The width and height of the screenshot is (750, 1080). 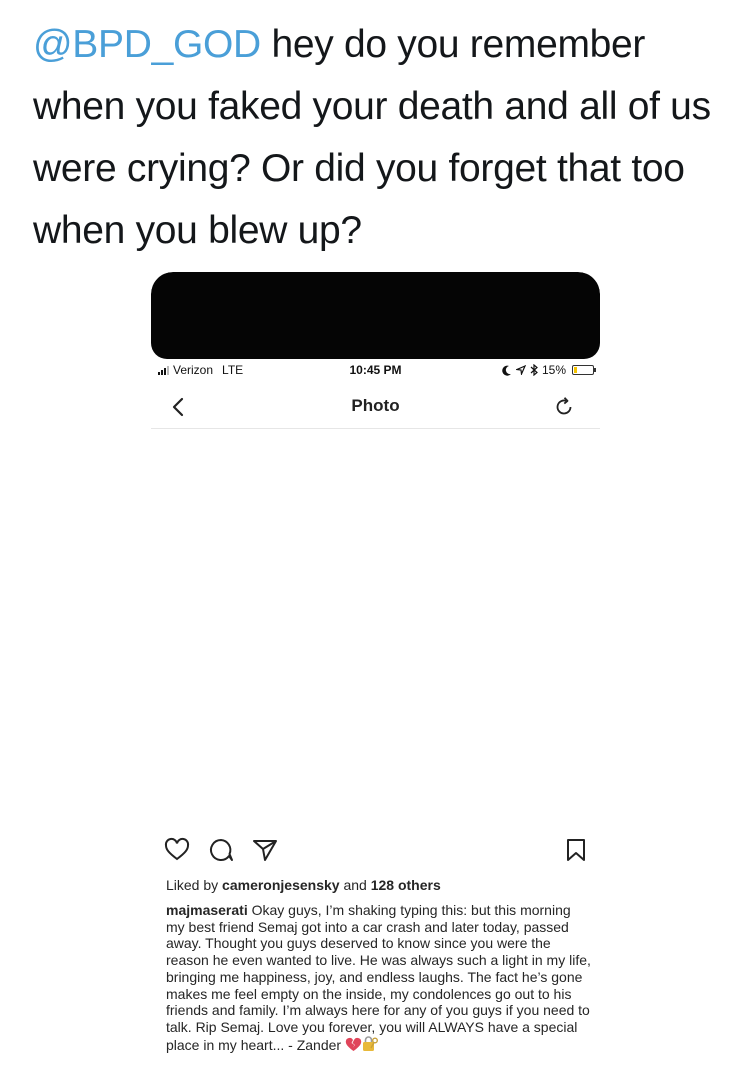 What do you see at coordinates (353, 1044) in the screenshot?
I see `broken-heart-icon` at bounding box center [353, 1044].